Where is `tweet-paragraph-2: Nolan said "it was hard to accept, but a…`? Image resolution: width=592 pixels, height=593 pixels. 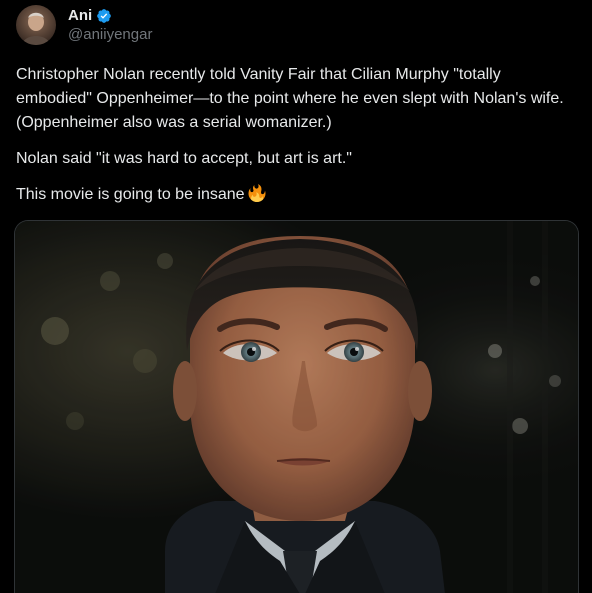 tweet-paragraph-2: Nolan said "it was hard to accept, but a… is located at coordinates (184, 158).